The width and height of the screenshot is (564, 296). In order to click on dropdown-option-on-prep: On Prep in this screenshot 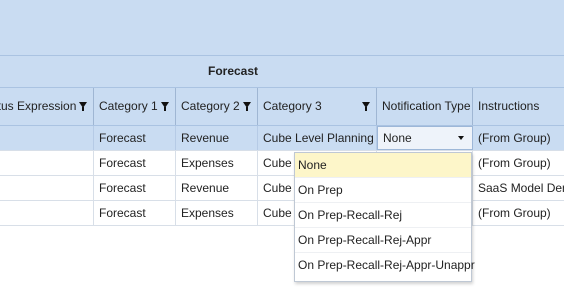, I will do `click(383, 190)`.